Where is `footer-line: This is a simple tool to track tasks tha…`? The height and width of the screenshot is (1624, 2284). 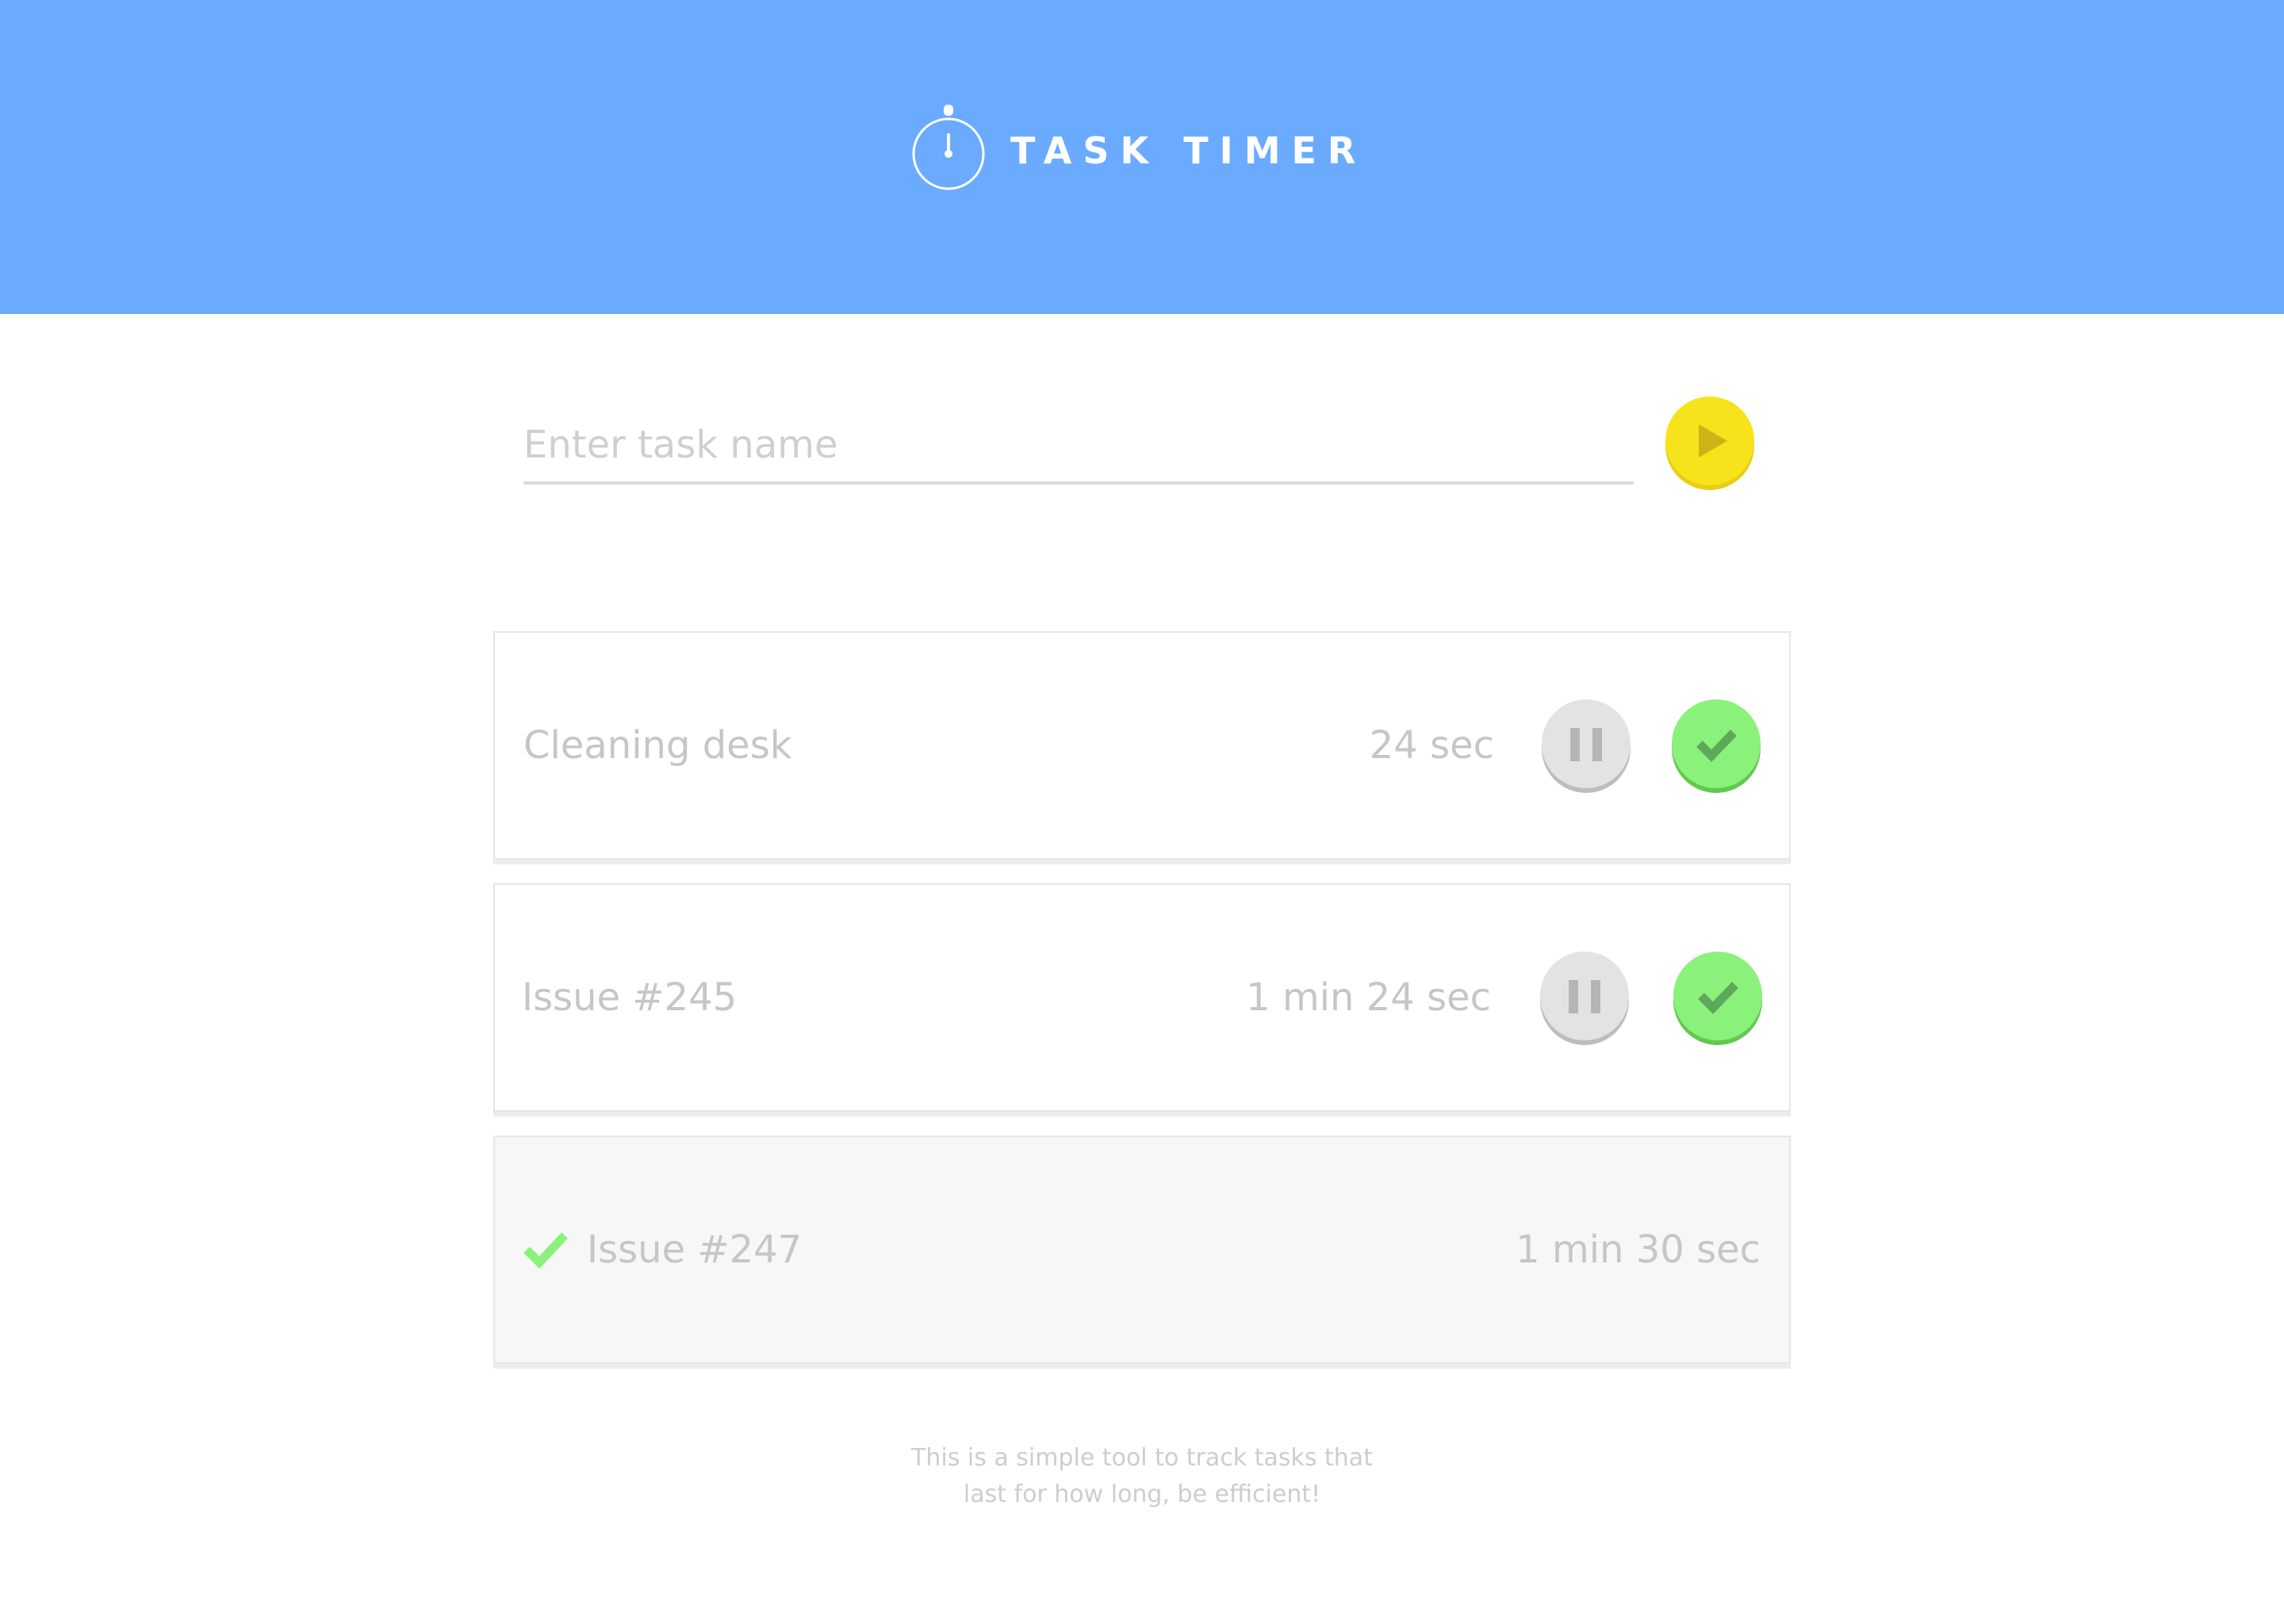 footer-line: This is a simple tool to track tasks tha… is located at coordinates (1142, 1458).